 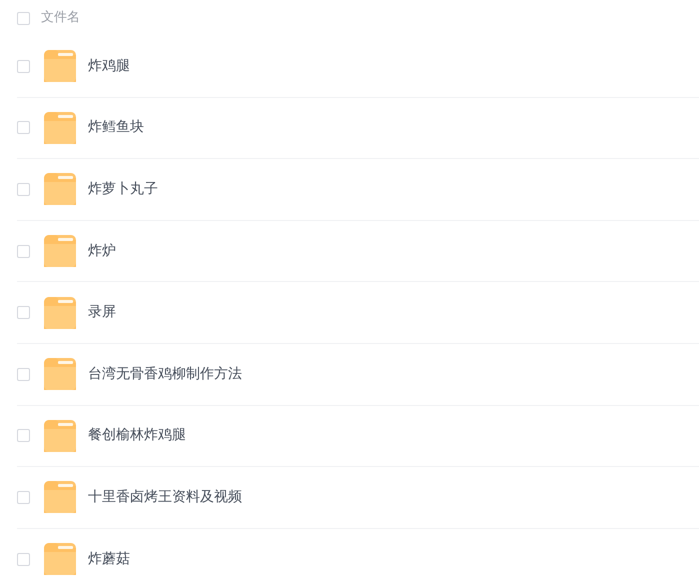 I want to click on folder-name: 餐创榆林炸鸡腿, so click(x=137, y=436).